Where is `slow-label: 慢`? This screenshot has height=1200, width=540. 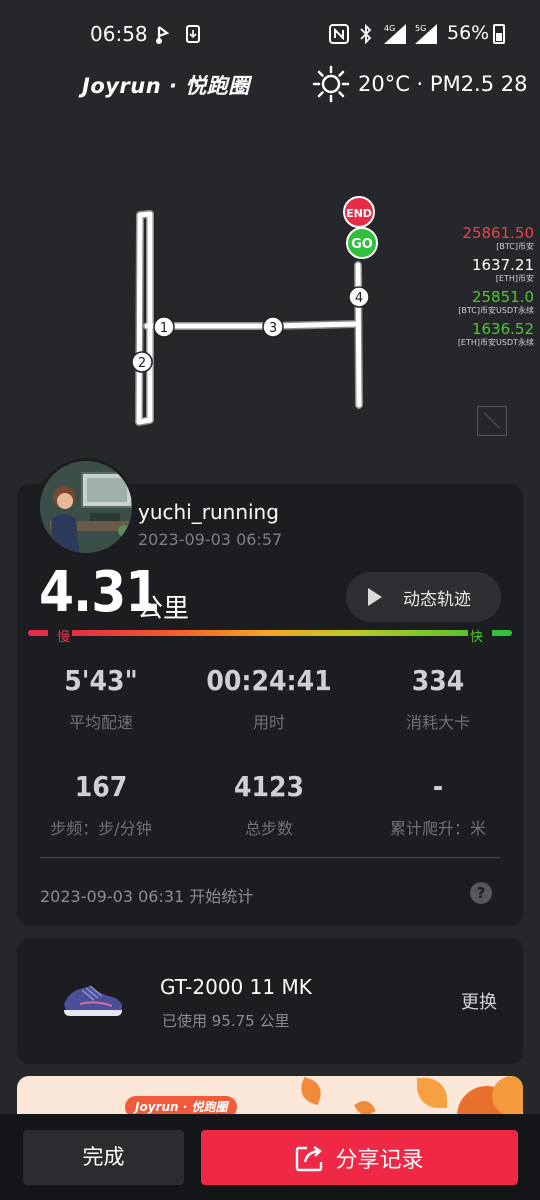
slow-label: 慢 is located at coordinates (64, 637).